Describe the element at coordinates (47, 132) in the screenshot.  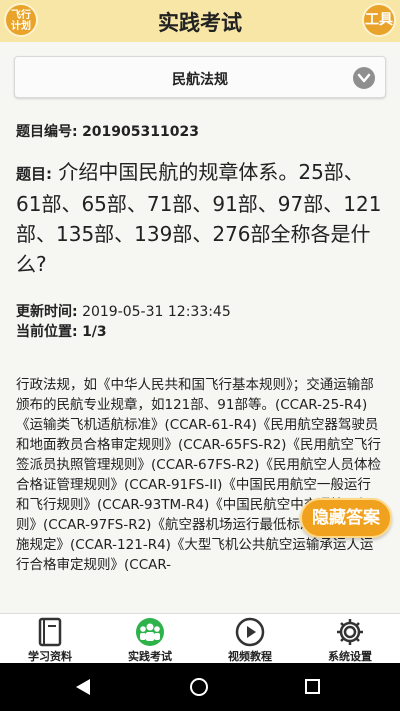
I see `question-id-label: 题目编号:` at that location.